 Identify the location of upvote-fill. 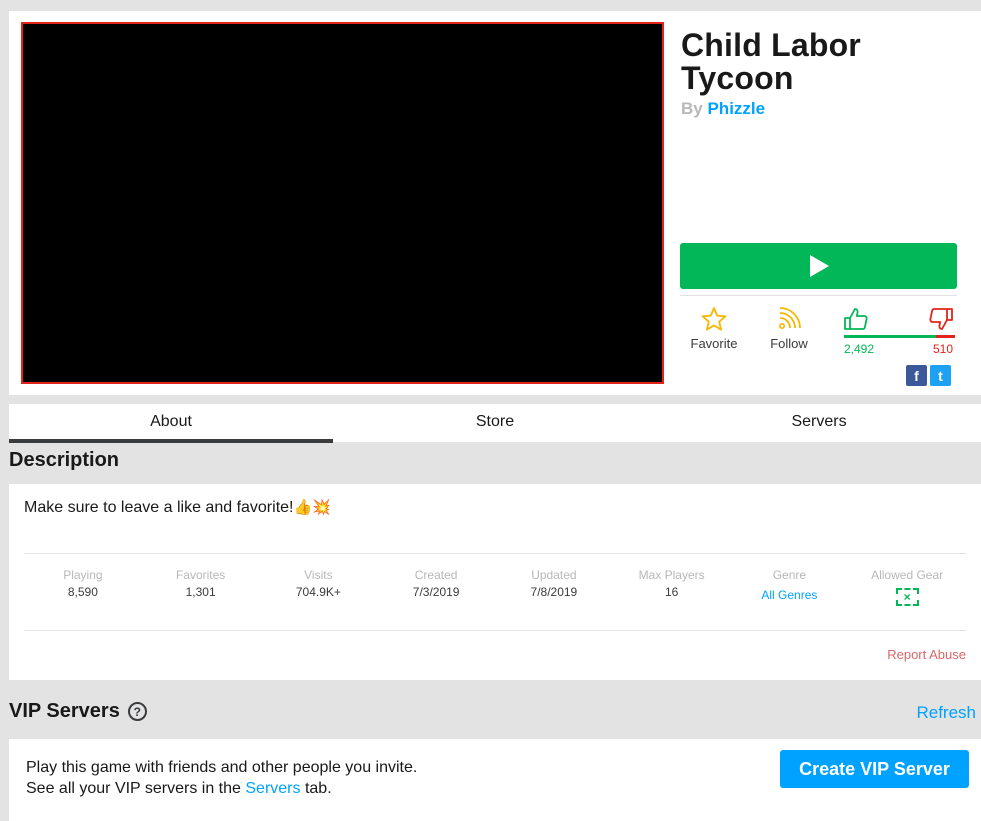
(890, 336).